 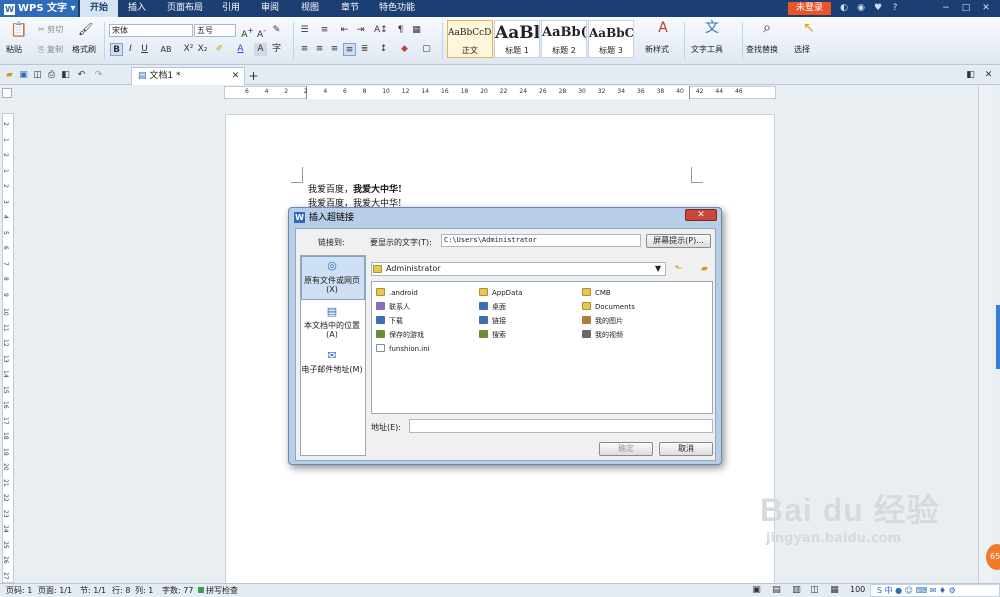 What do you see at coordinates (218, 590) in the screenshot?
I see `spell-check-button: 拼写检查` at bounding box center [218, 590].